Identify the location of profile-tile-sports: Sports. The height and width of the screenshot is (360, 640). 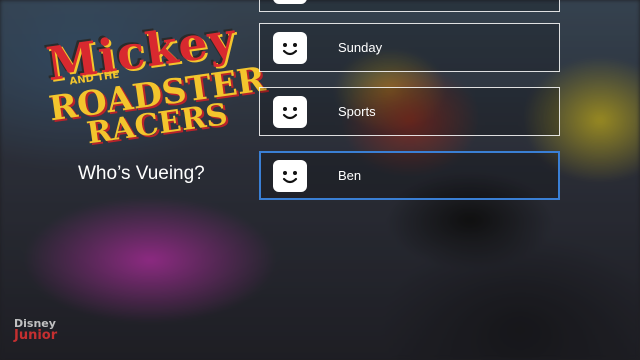
(409, 111).